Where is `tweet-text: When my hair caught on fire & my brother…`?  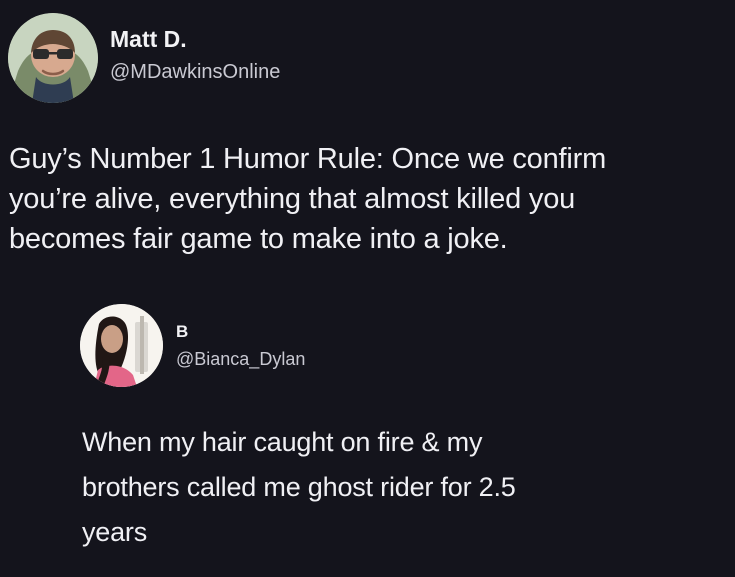
tweet-text: When my hair caught on fire & my brother… is located at coordinates (299, 487).